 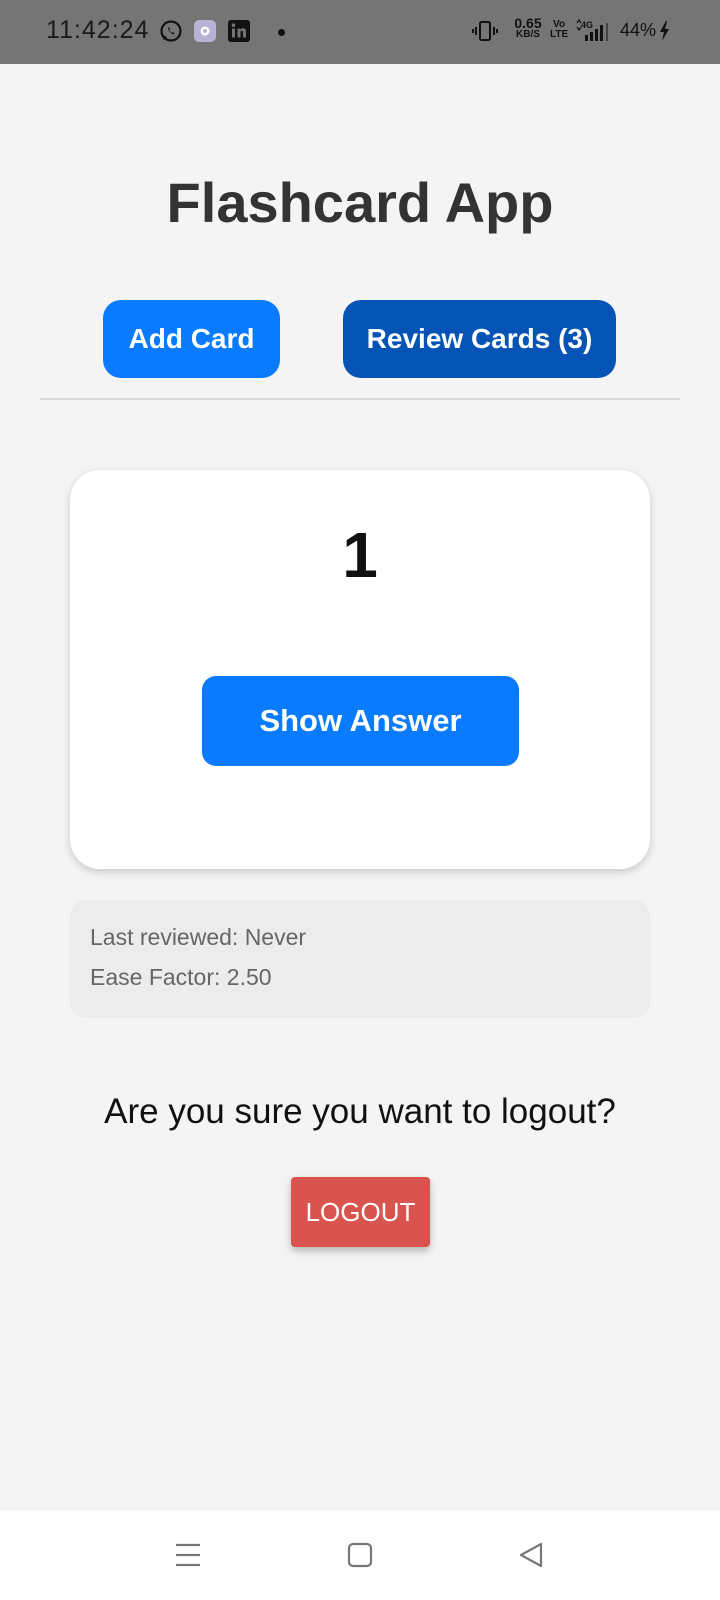 I want to click on linkedin-icon, so click(x=239, y=31).